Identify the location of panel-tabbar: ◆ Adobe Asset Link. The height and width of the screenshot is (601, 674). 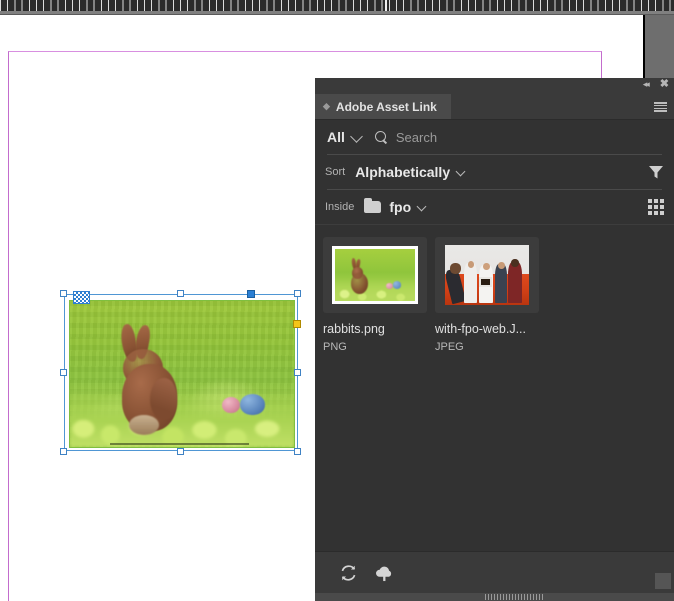
(494, 107).